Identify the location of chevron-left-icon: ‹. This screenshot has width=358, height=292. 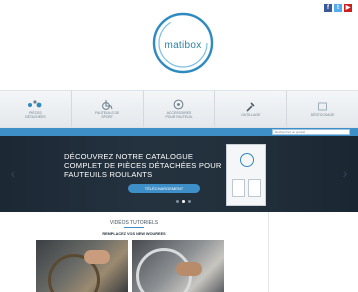
(13, 173).